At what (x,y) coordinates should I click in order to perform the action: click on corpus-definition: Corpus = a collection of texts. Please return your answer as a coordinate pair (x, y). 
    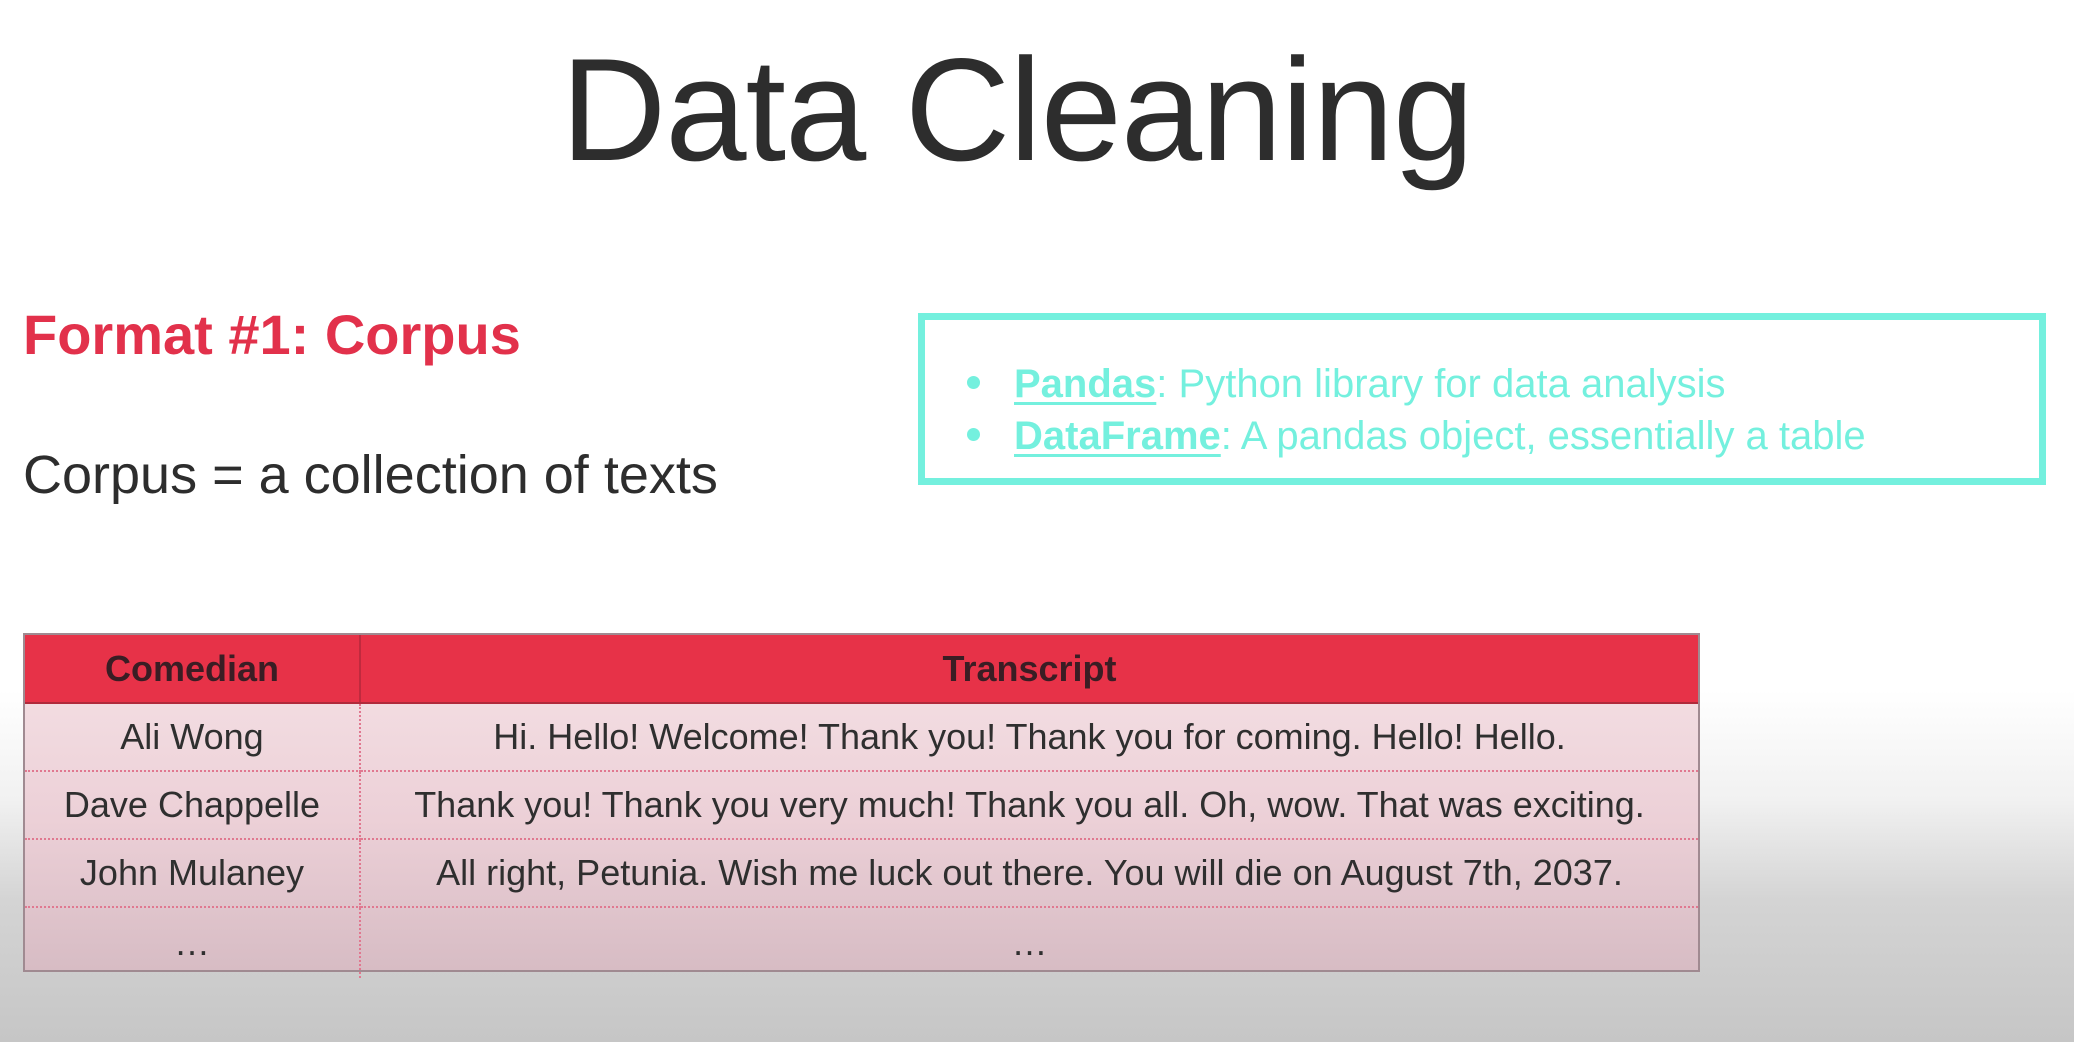
    Looking at the image, I should click on (370, 475).